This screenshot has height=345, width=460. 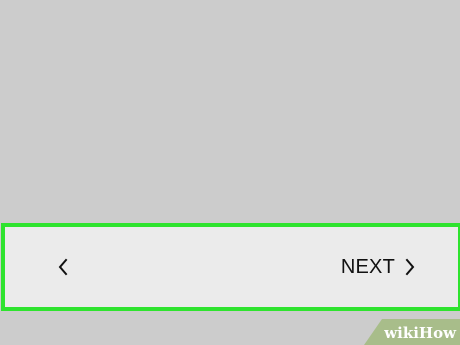 I want to click on chevron-left-icon, so click(x=63, y=267).